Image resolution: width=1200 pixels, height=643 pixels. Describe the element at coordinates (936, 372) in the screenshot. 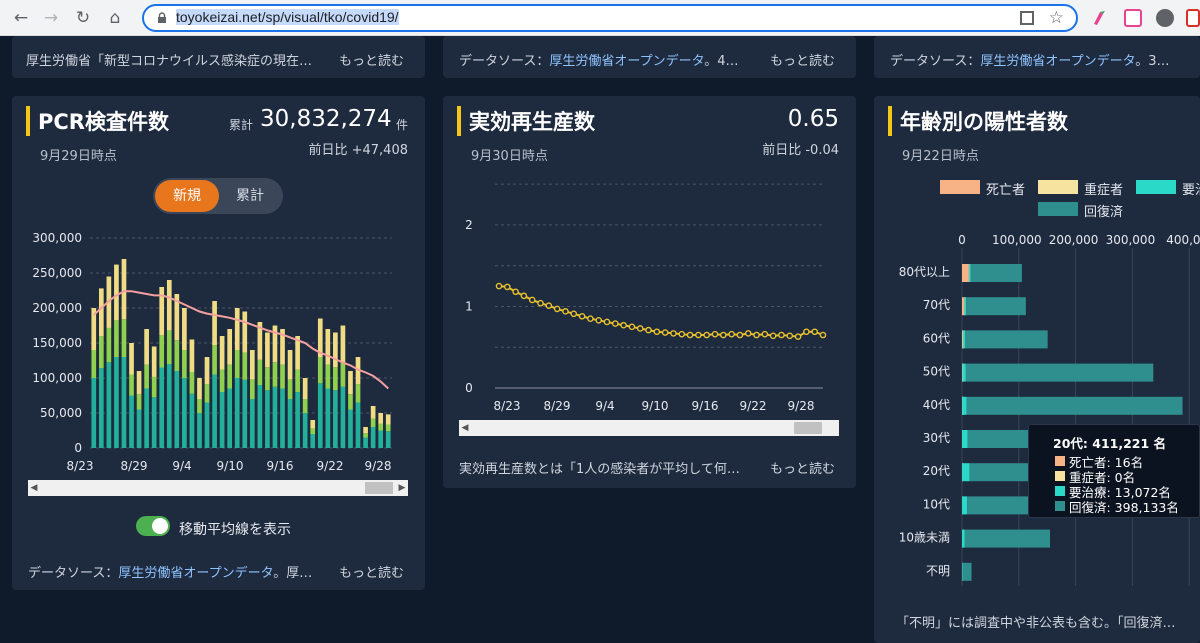

I see `category-label: 50代` at that location.